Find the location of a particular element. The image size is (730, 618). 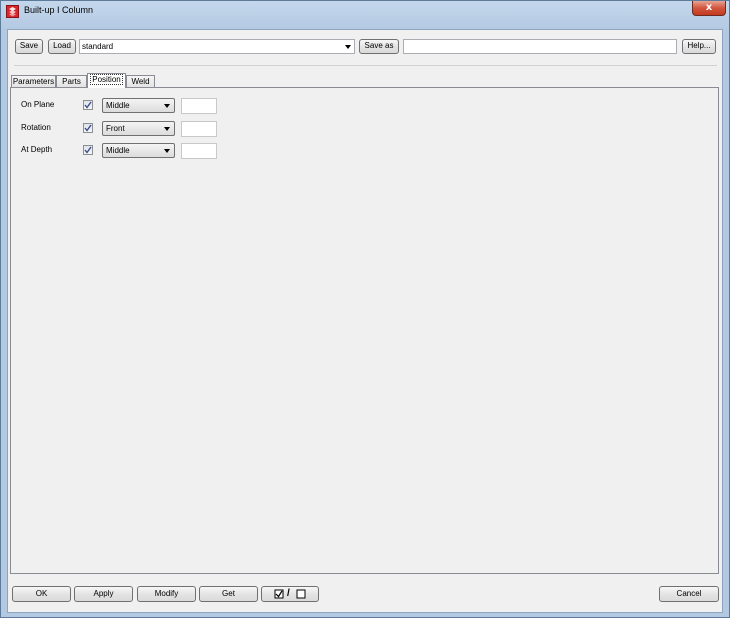

toolbar-divider is located at coordinates (365, 65).